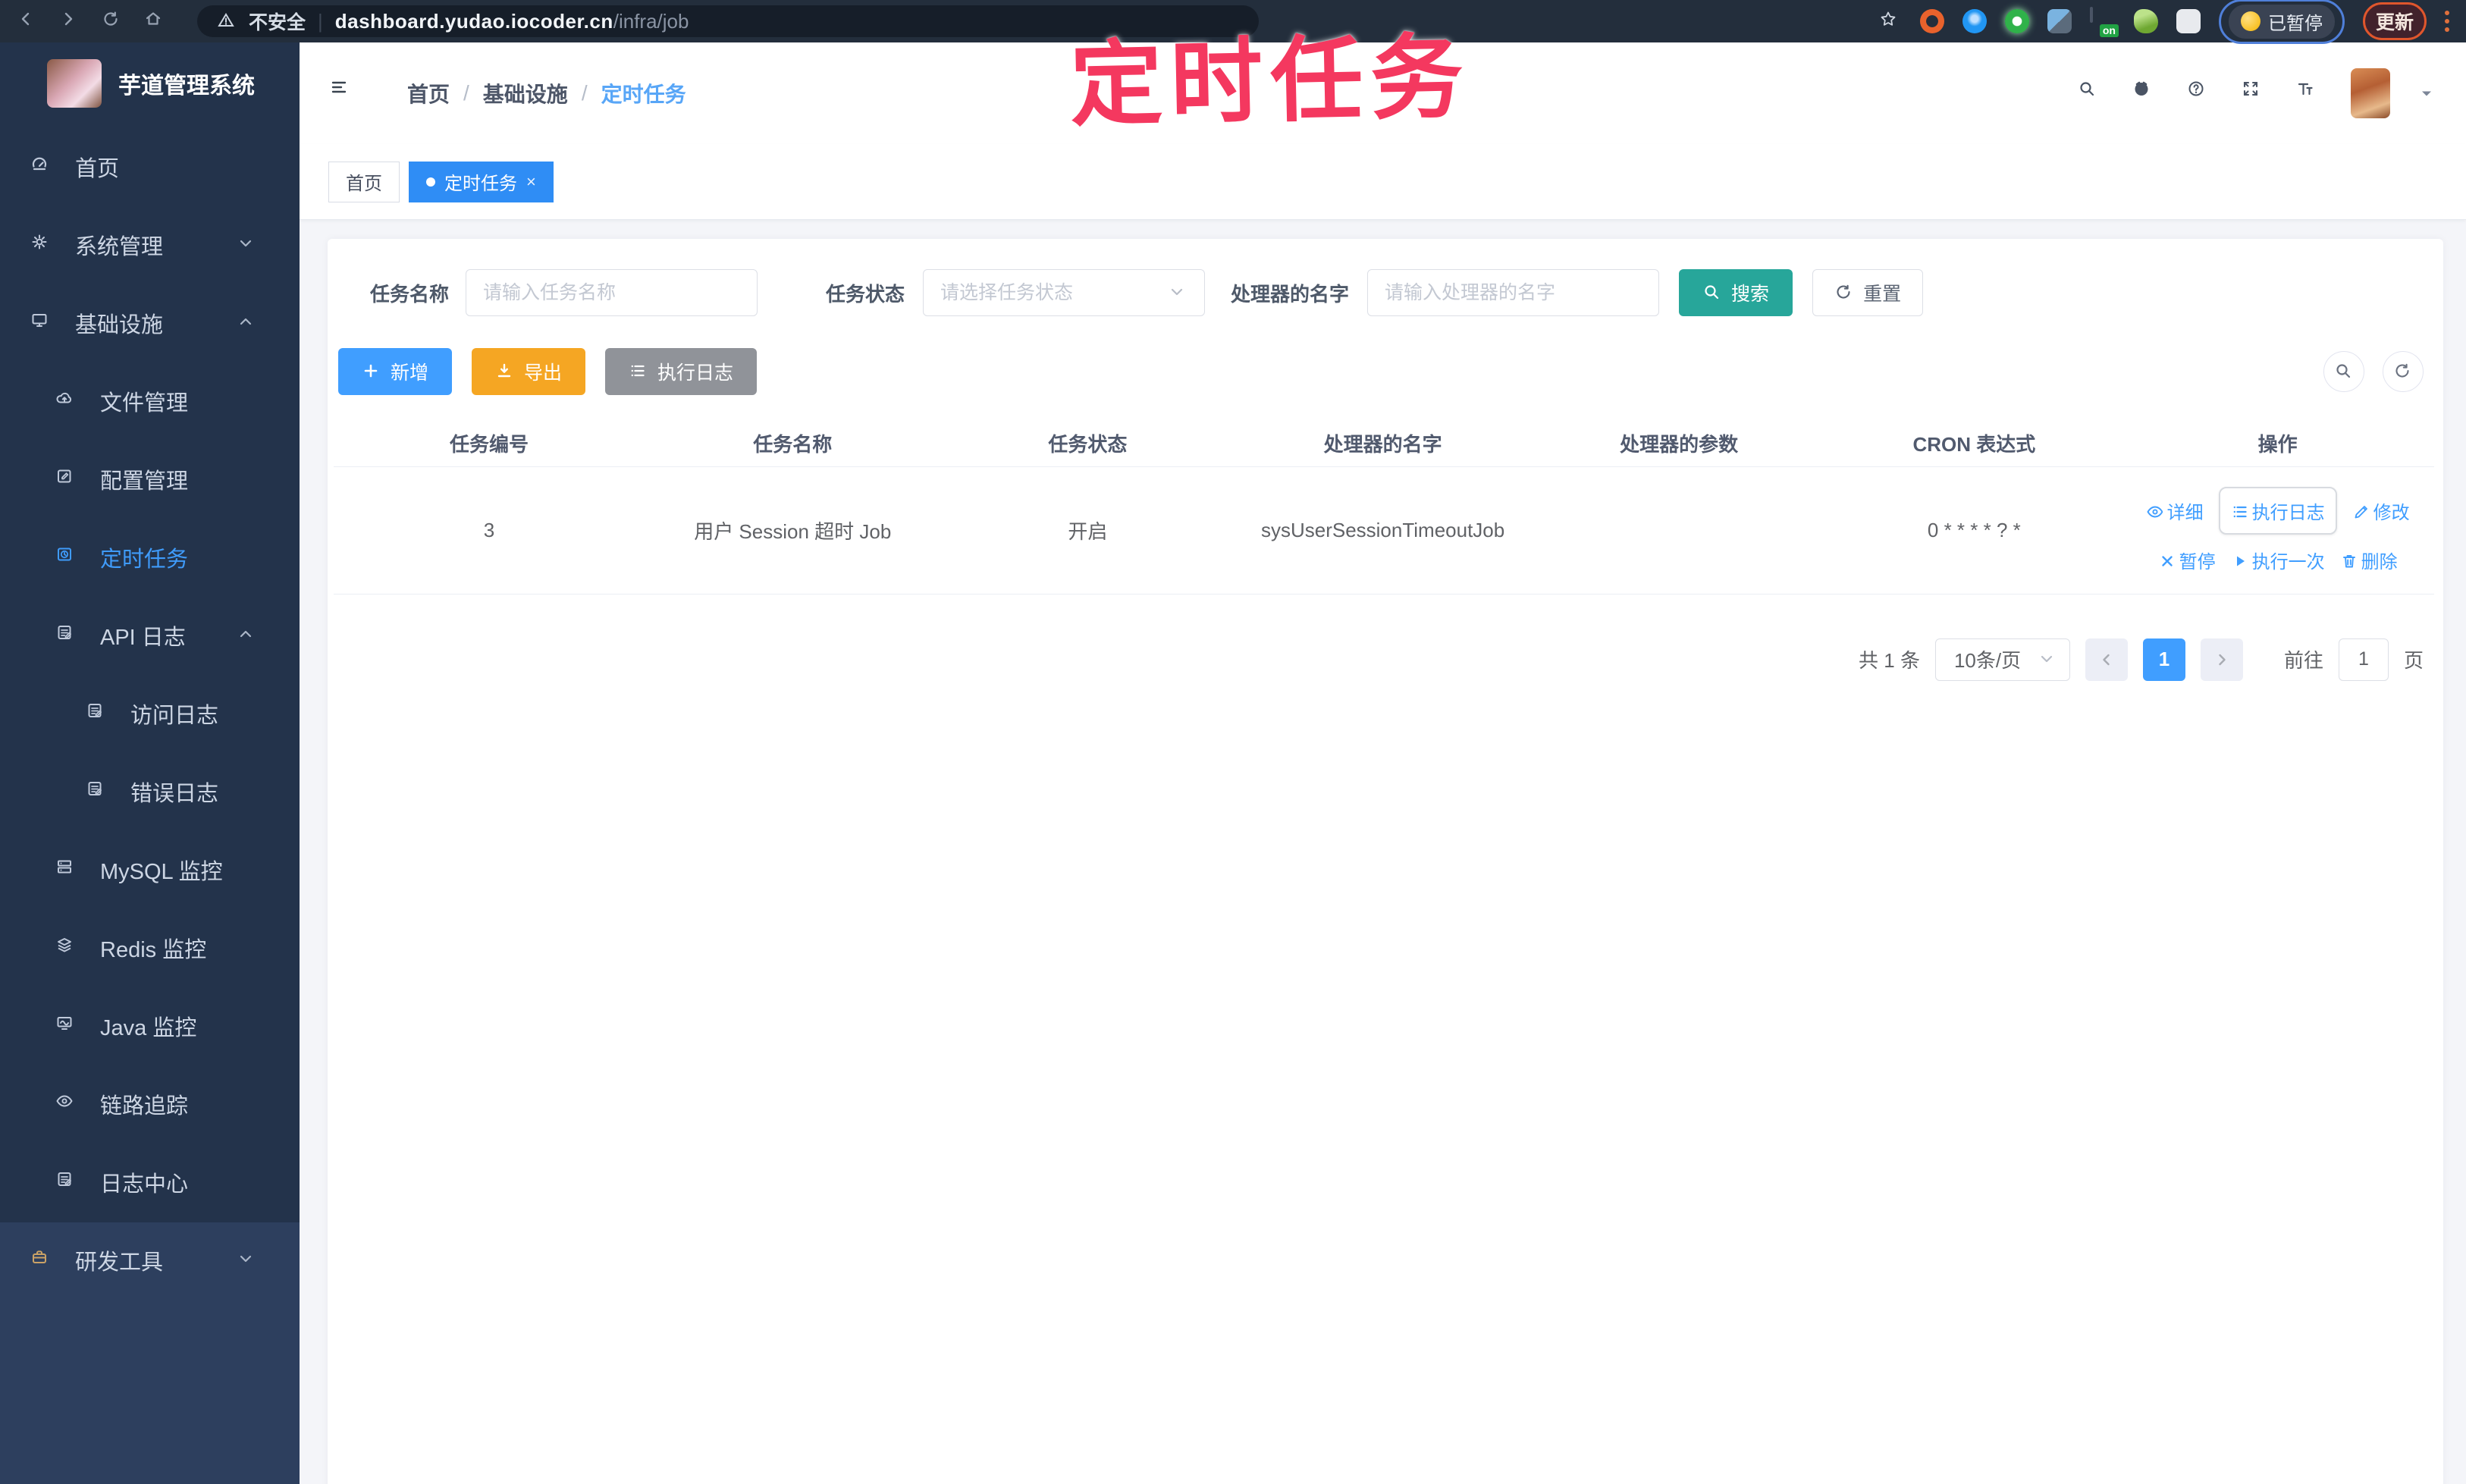  I want to click on font-size-icon, so click(2309, 94).